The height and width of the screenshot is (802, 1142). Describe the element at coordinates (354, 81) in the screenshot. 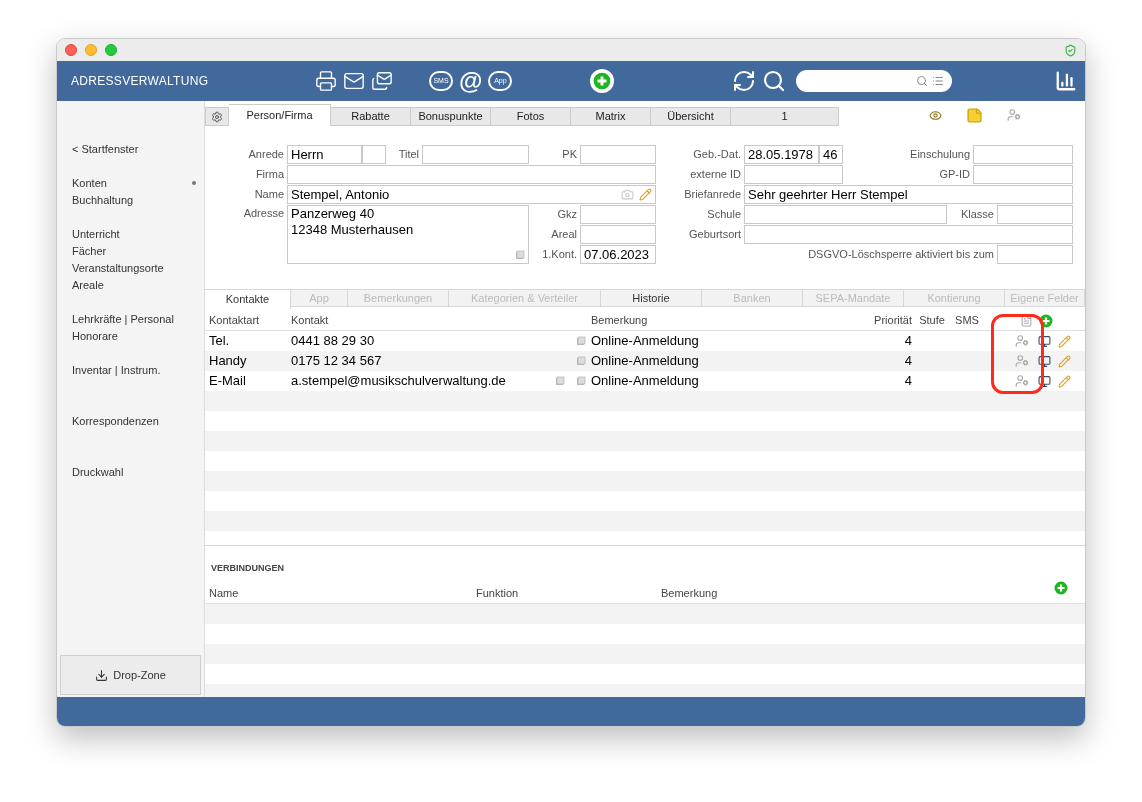

I see `mail-icon` at that location.